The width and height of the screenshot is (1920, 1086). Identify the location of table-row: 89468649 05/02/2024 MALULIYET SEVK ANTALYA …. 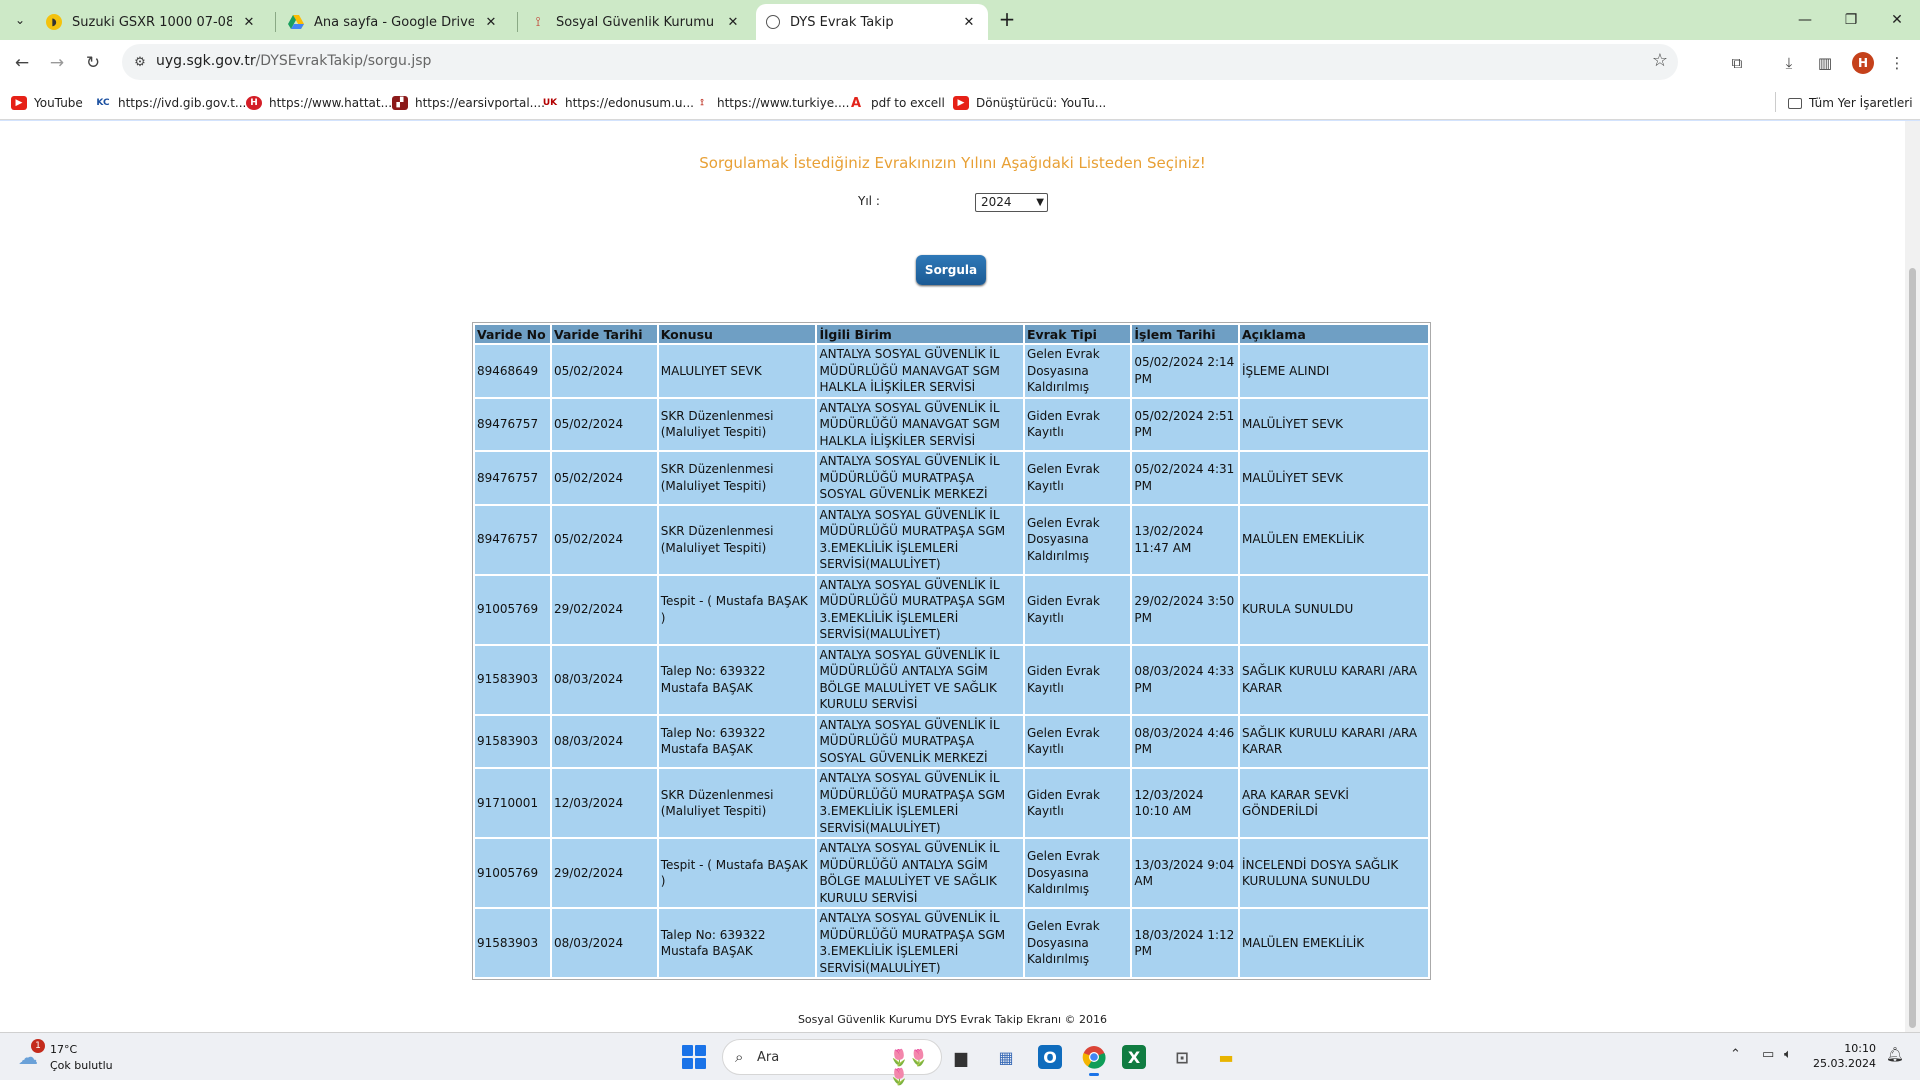
(951, 371).